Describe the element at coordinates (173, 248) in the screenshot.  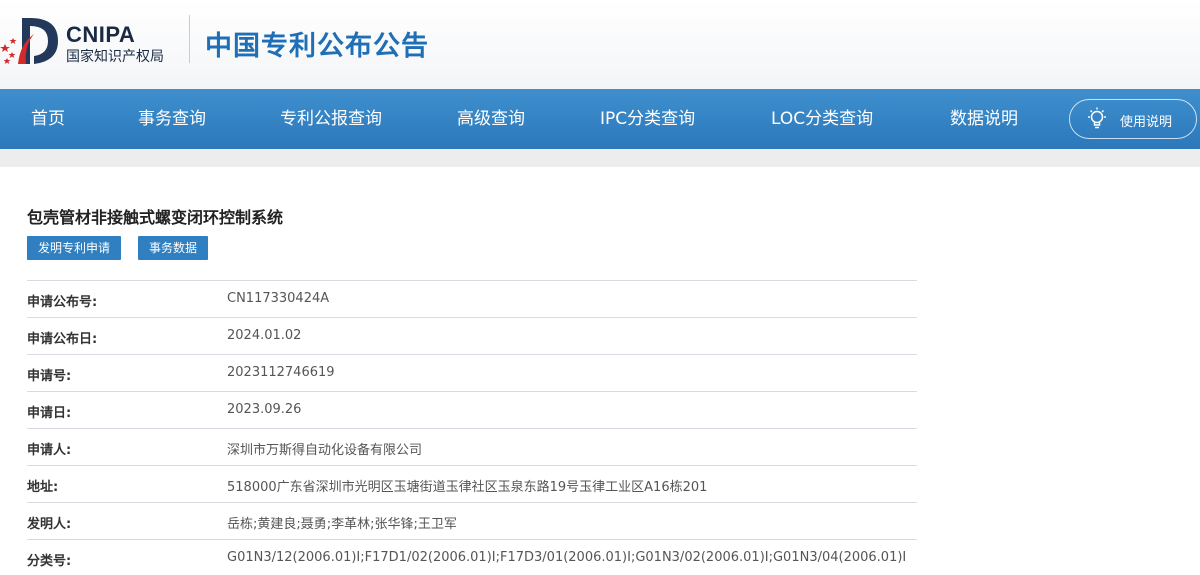
I see `transaction-data-tag: 事务数据` at that location.